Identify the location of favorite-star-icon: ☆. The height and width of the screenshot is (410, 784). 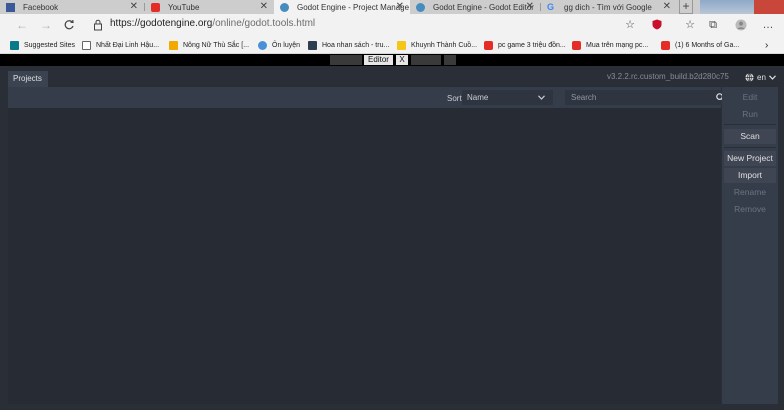
(630, 25).